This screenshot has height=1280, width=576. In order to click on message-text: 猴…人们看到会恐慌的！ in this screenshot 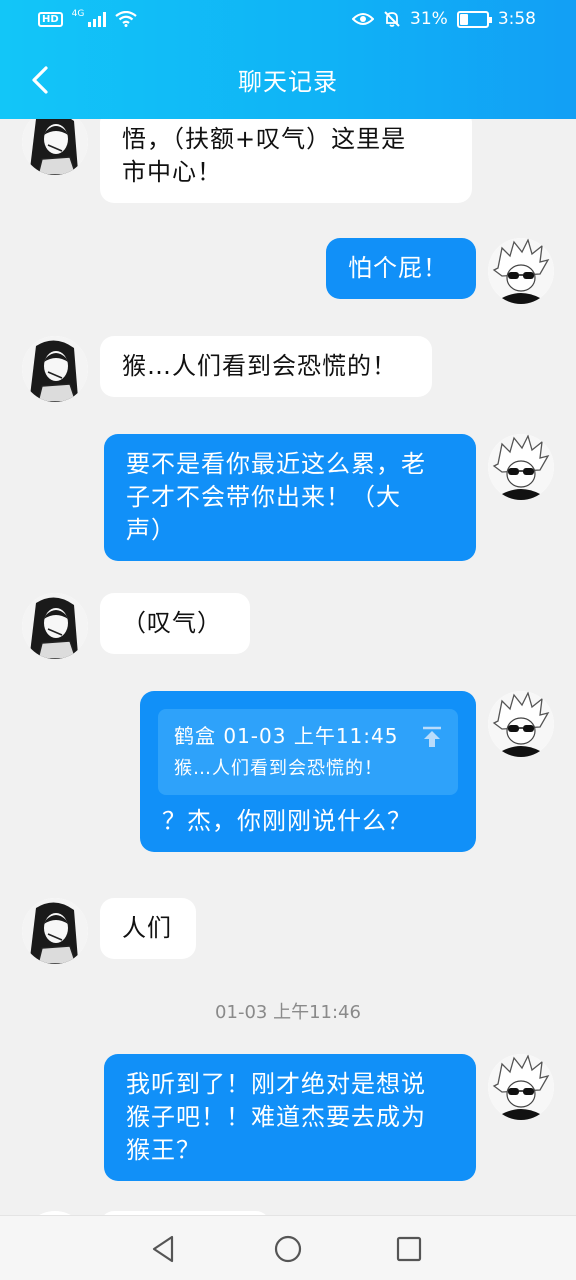, I will do `click(259, 366)`.